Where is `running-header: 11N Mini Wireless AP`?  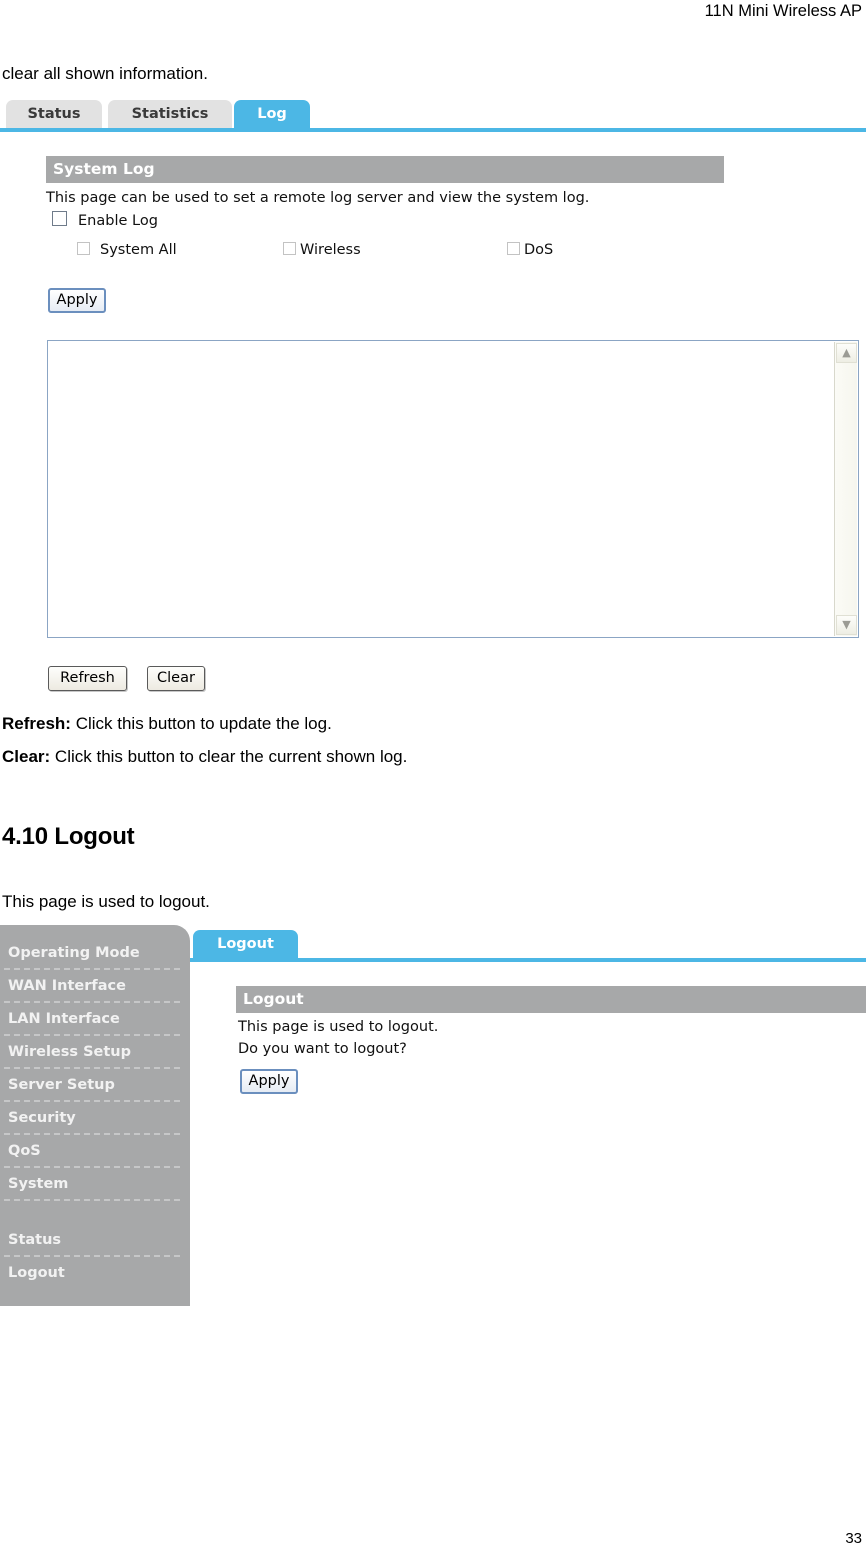
running-header: 11N Mini Wireless AP is located at coordinates (783, 11).